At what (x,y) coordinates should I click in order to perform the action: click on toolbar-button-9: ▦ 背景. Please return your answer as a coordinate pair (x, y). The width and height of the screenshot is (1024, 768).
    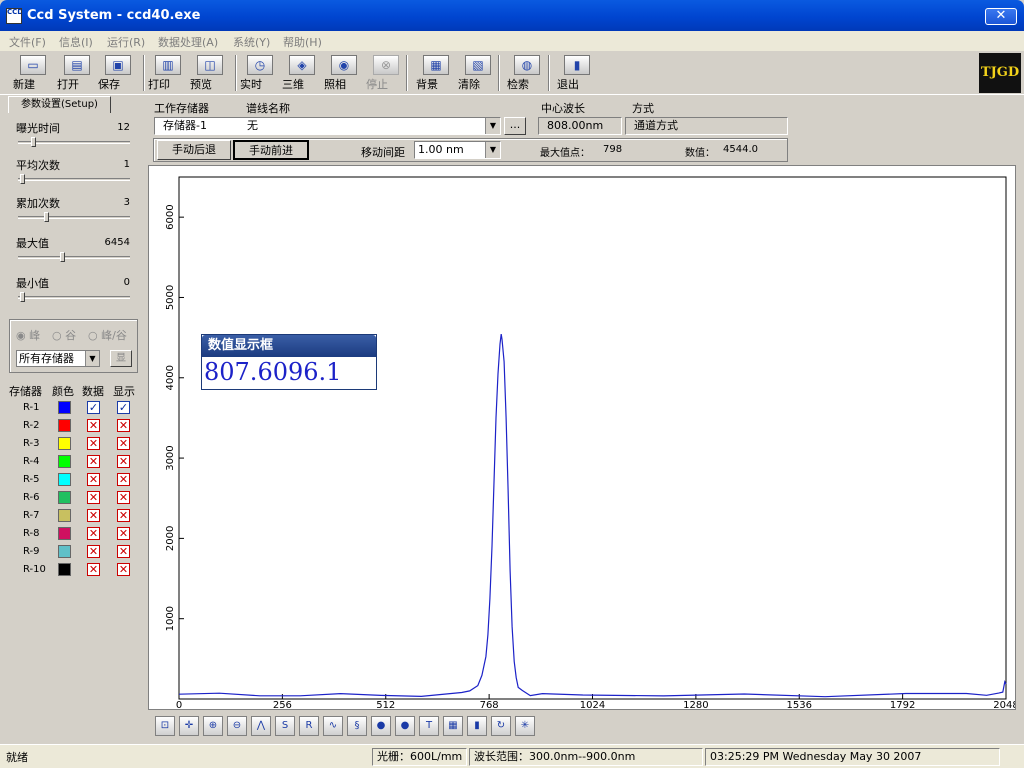
    Looking at the image, I should click on (436, 74).